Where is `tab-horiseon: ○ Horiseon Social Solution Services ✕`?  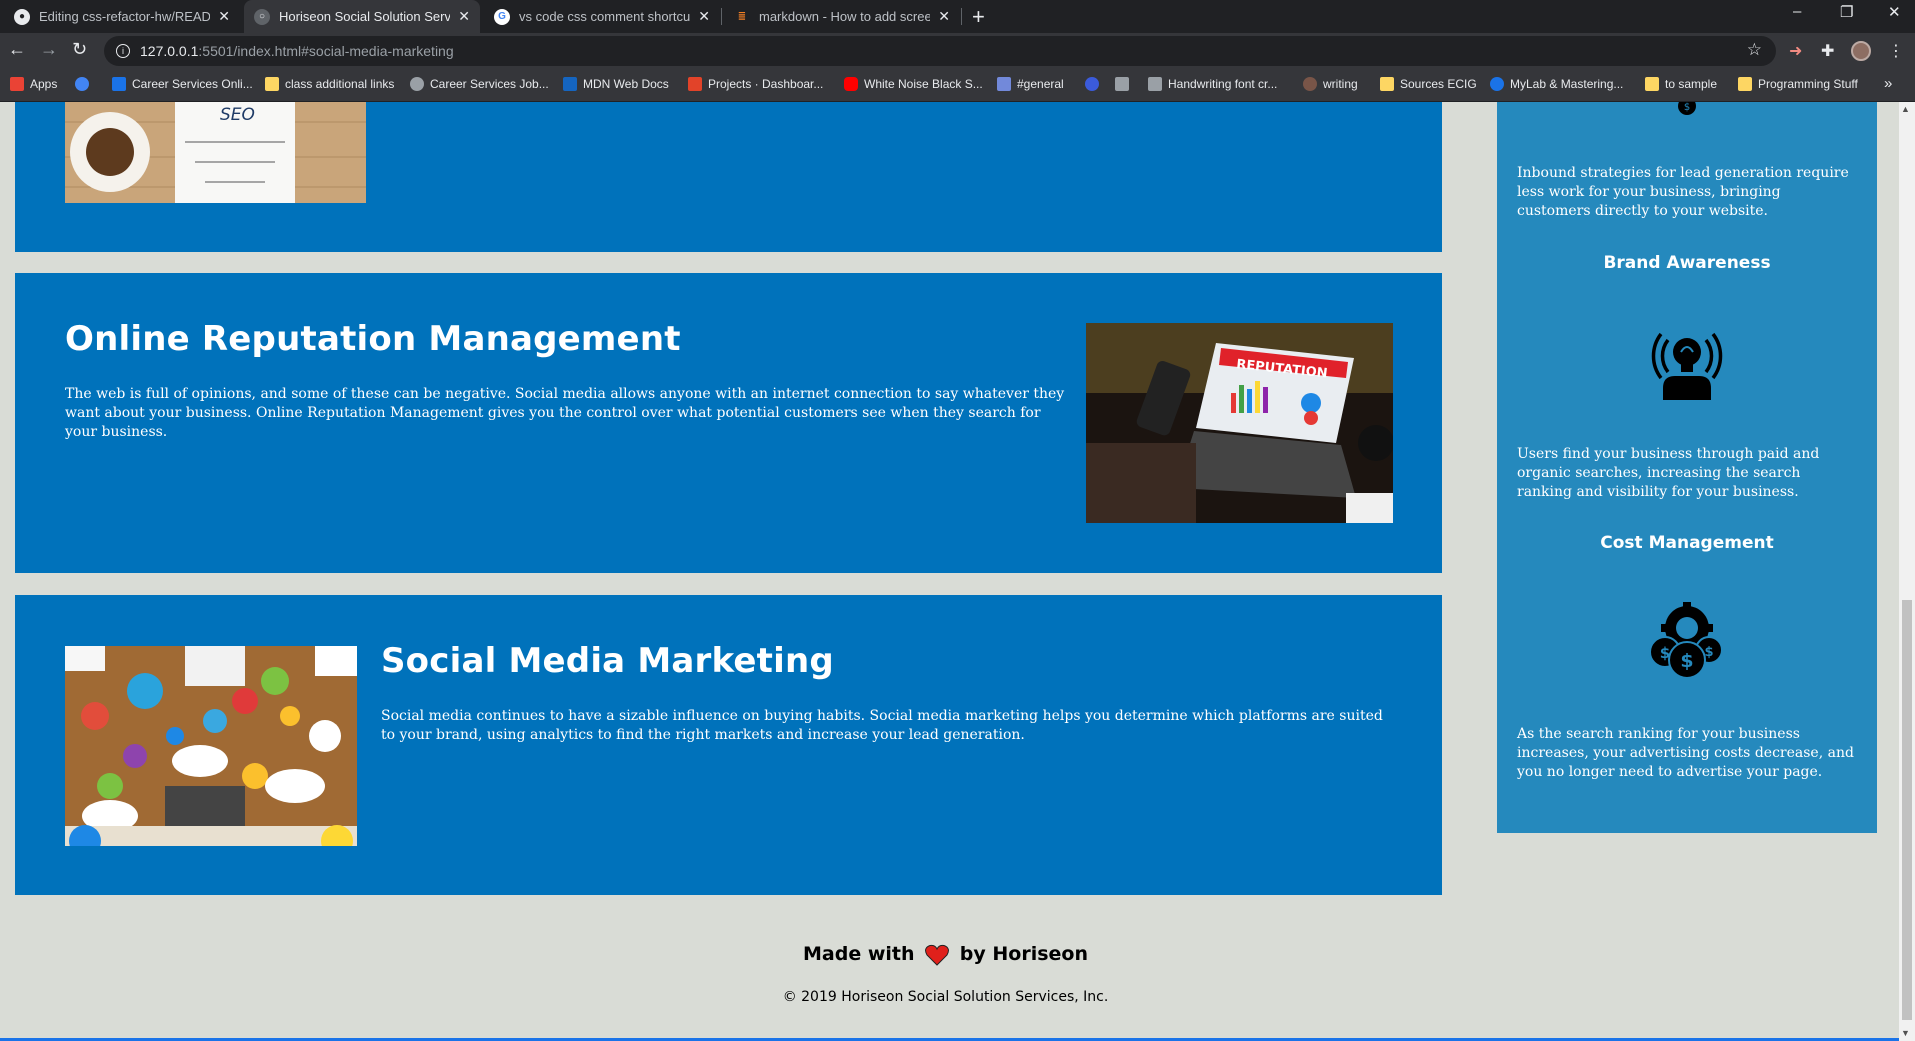 tab-horiseon: ○ Horiseon Social Solution Services ✕ is located at coordinates (362, 16).